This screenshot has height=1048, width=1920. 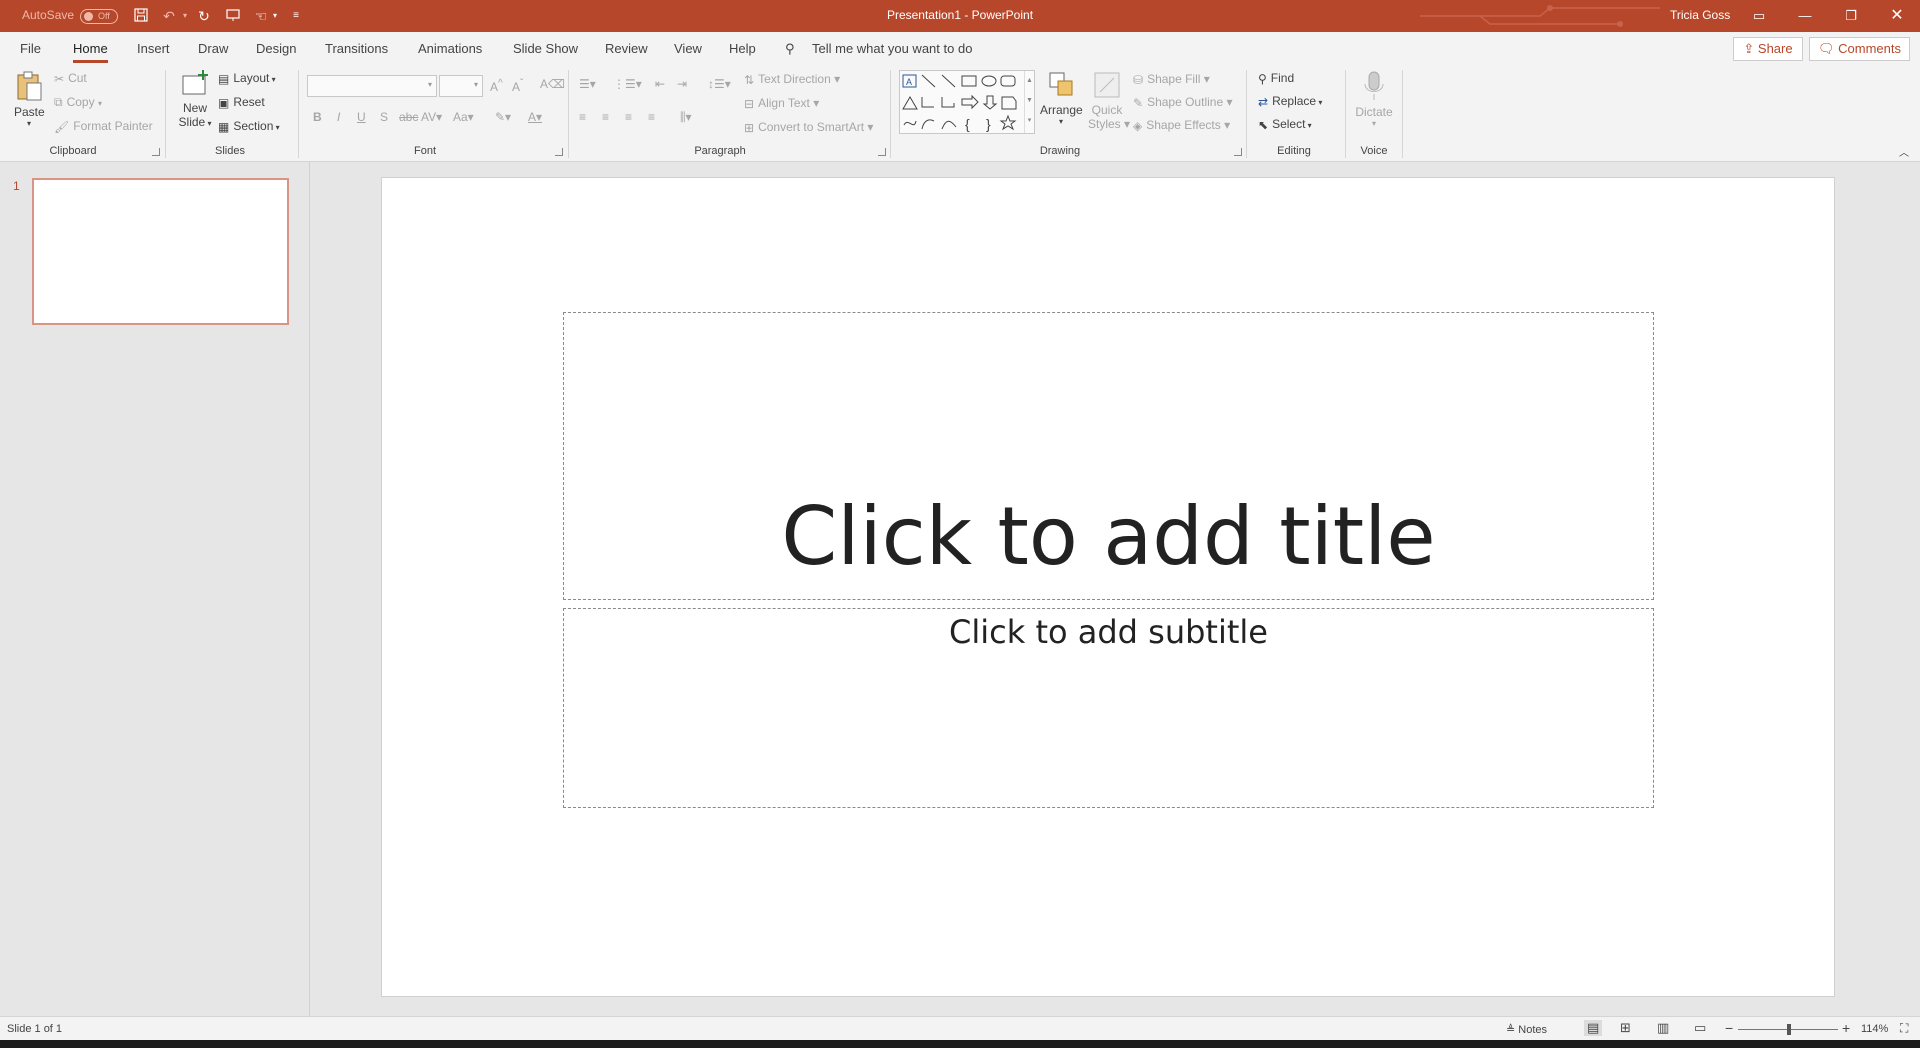 I want to click on dictate-button: Dictate ▾, so click(x=1374, y=99).